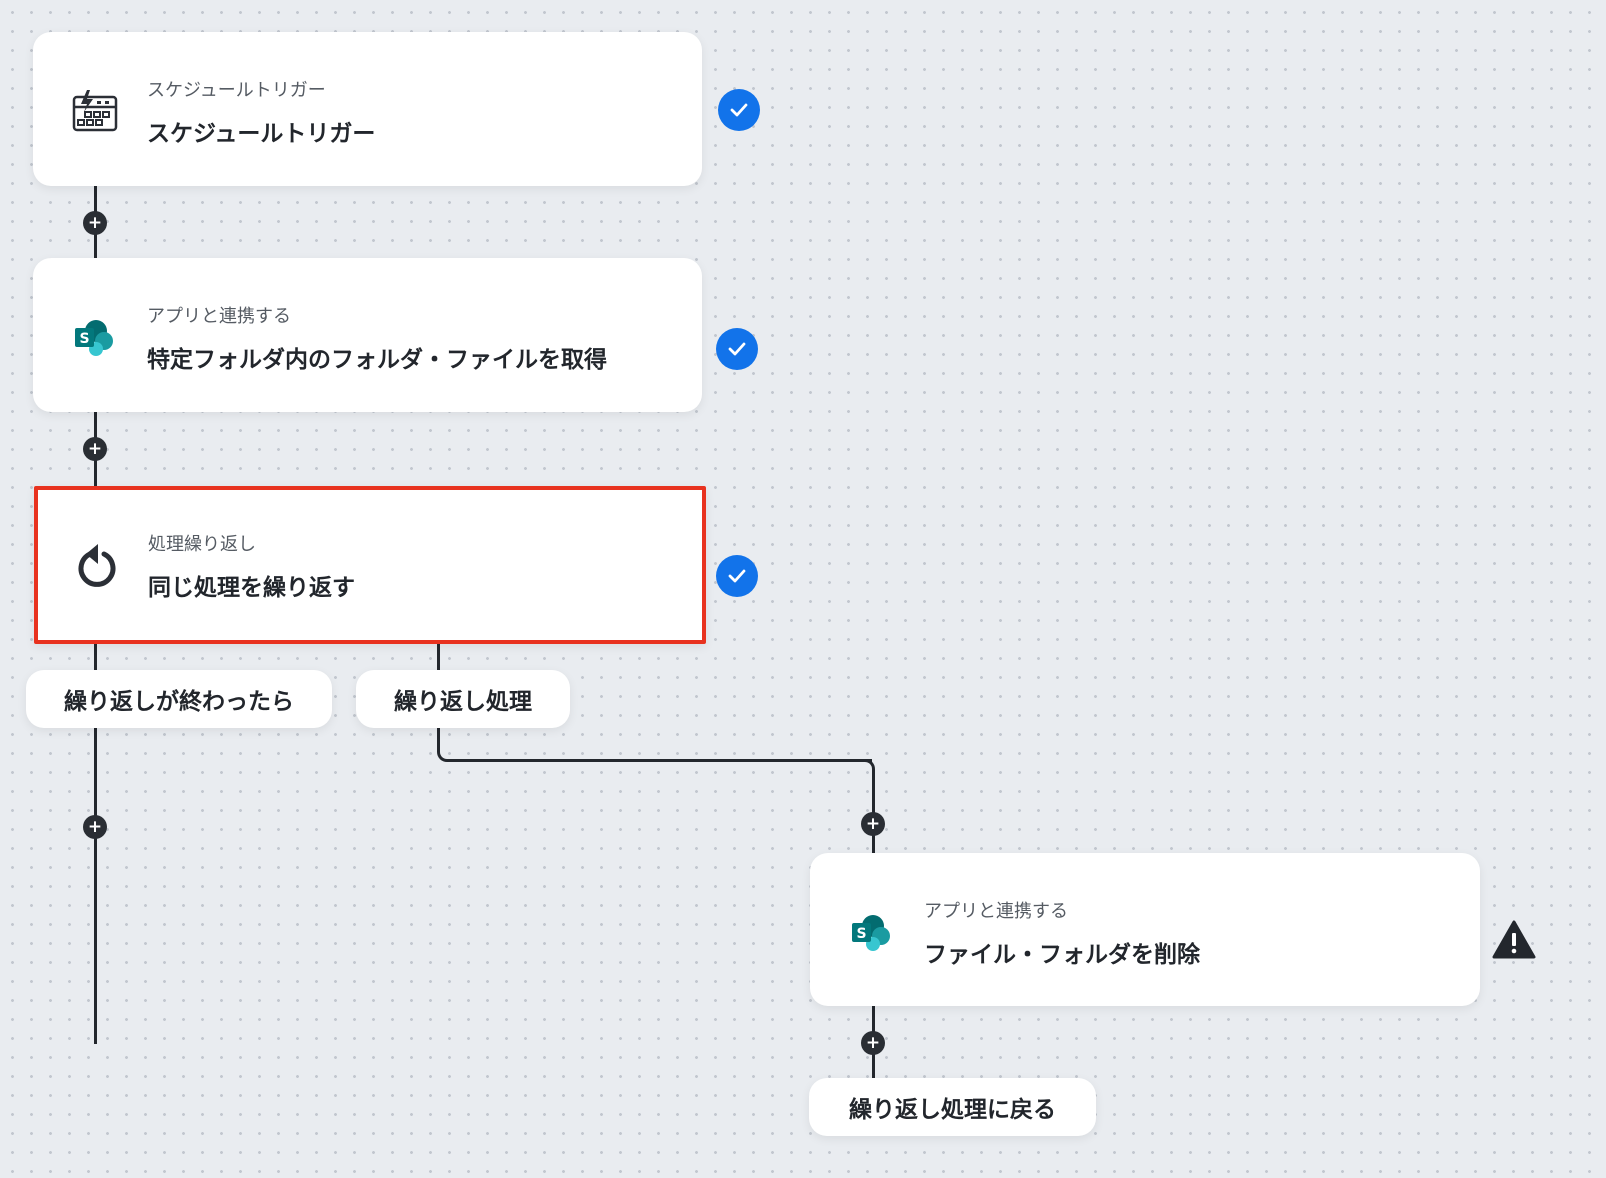  Describe the element at coordinates (1145, 929) in the screenshot. I see `step-card-delete-file: S アプリと連携する ファイル・フォルダを削除` at that location.